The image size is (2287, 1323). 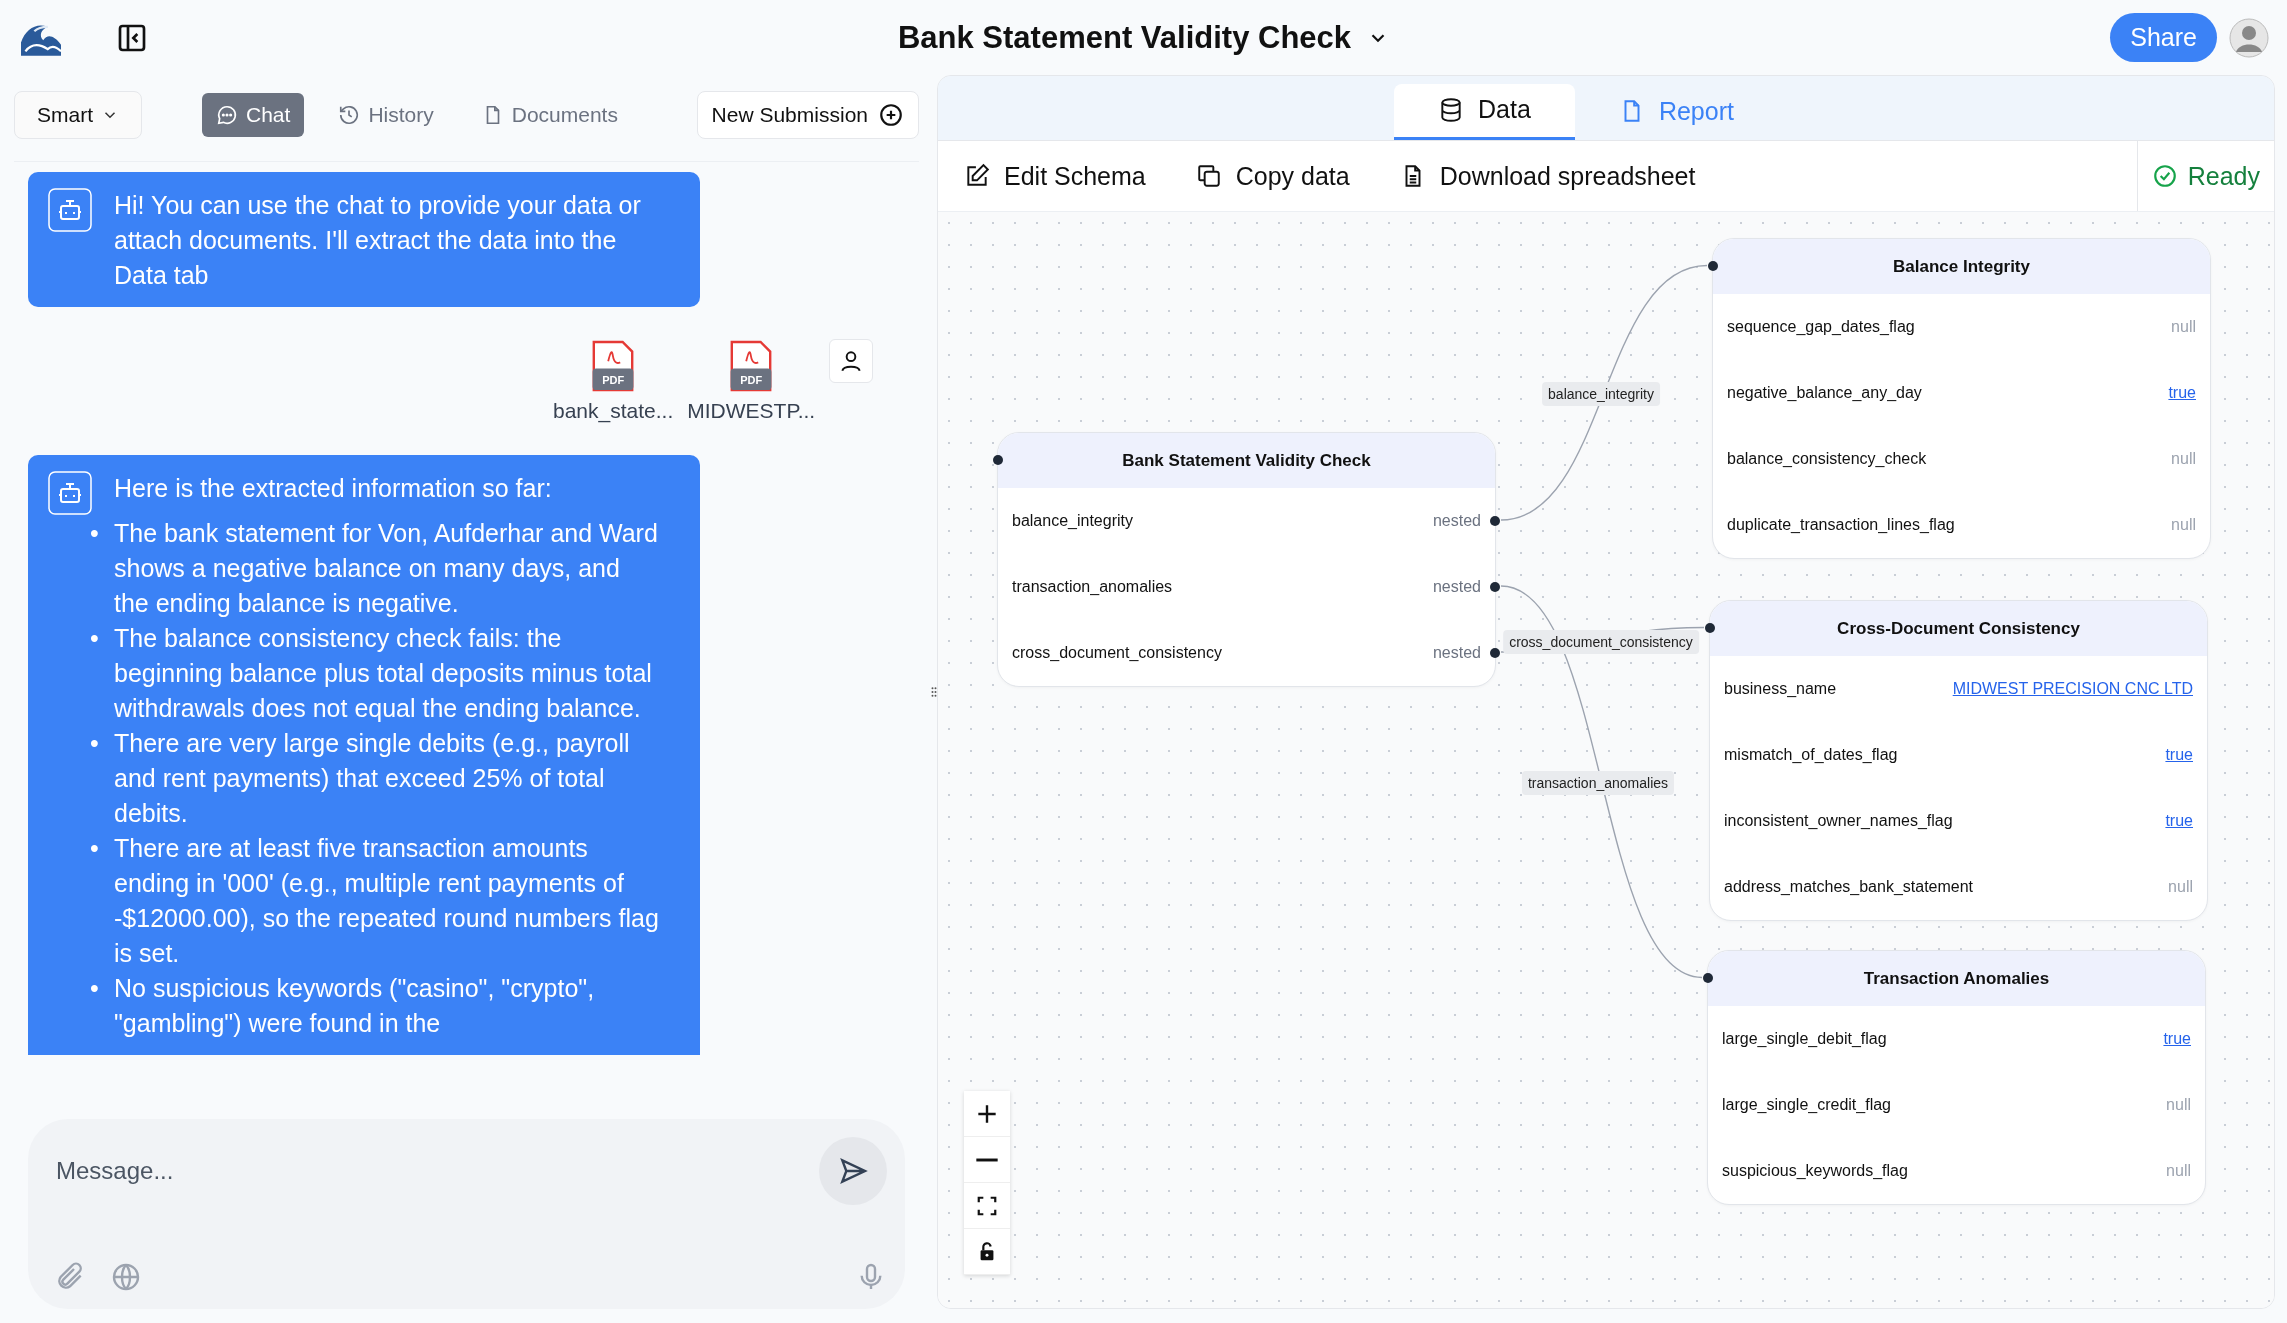 I want to click on view-tab: Data, so click(x=1484, y=112).